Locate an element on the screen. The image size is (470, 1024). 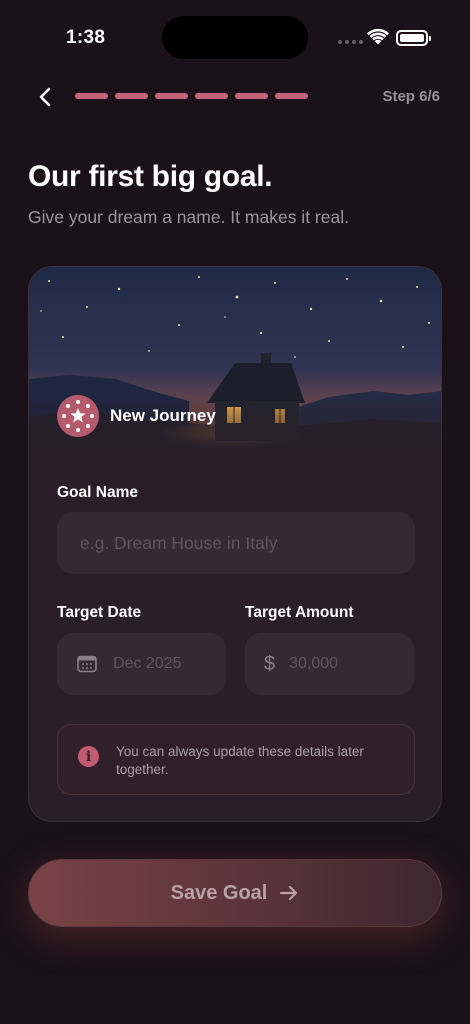
cellular-signal-icon is located at coordinates (350, 42).